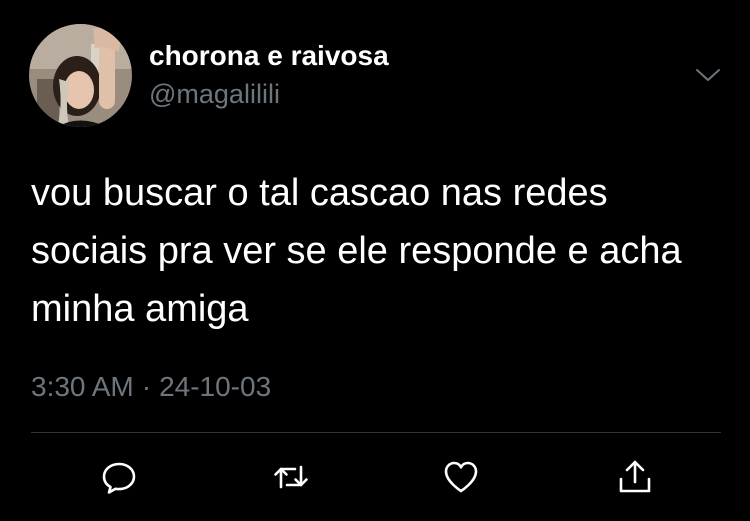  I want to click on like-button, so click(461, 477).